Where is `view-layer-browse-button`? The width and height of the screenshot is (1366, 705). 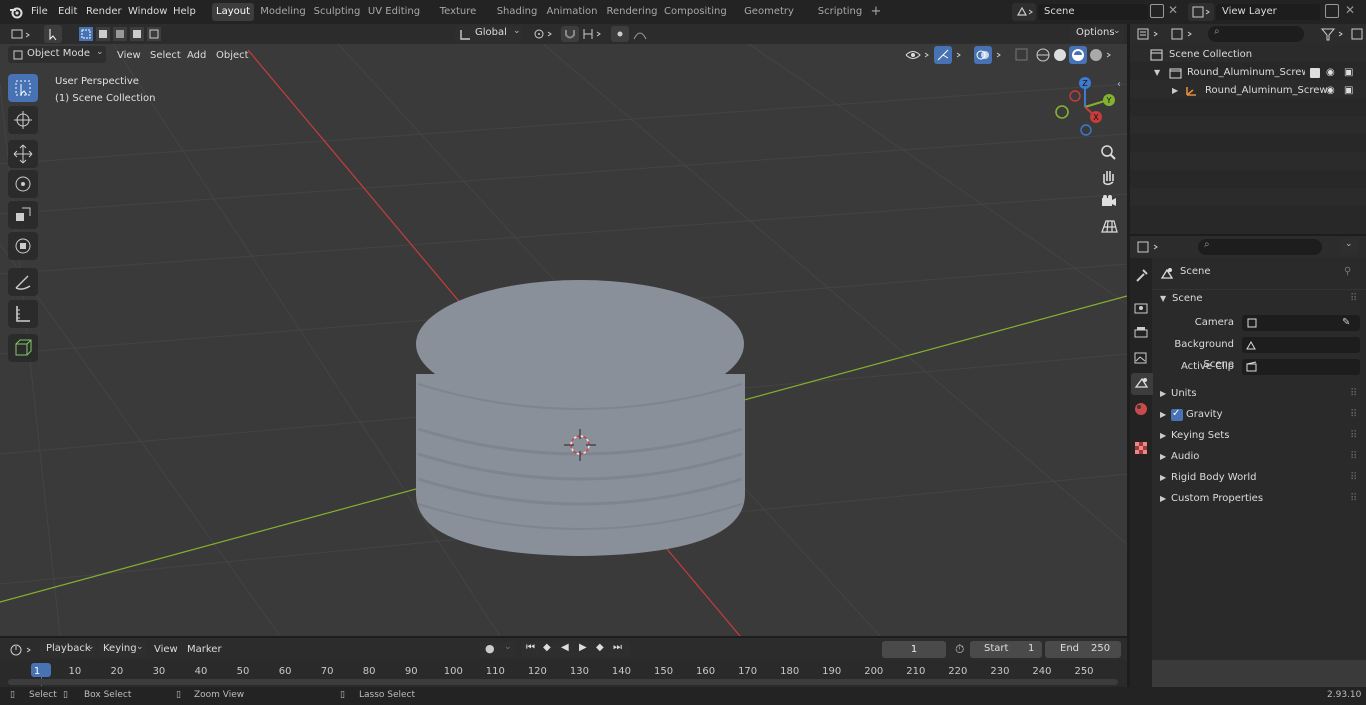
view-layer-browse-button is located at coordinates (1201, 12).